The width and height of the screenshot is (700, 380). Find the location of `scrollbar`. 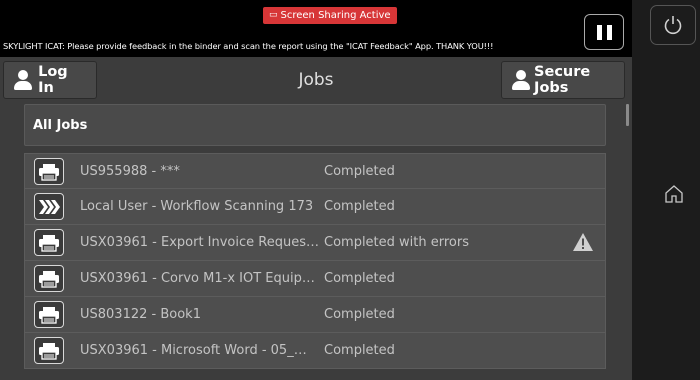

scrollbar is located at coordinates (627, 115).